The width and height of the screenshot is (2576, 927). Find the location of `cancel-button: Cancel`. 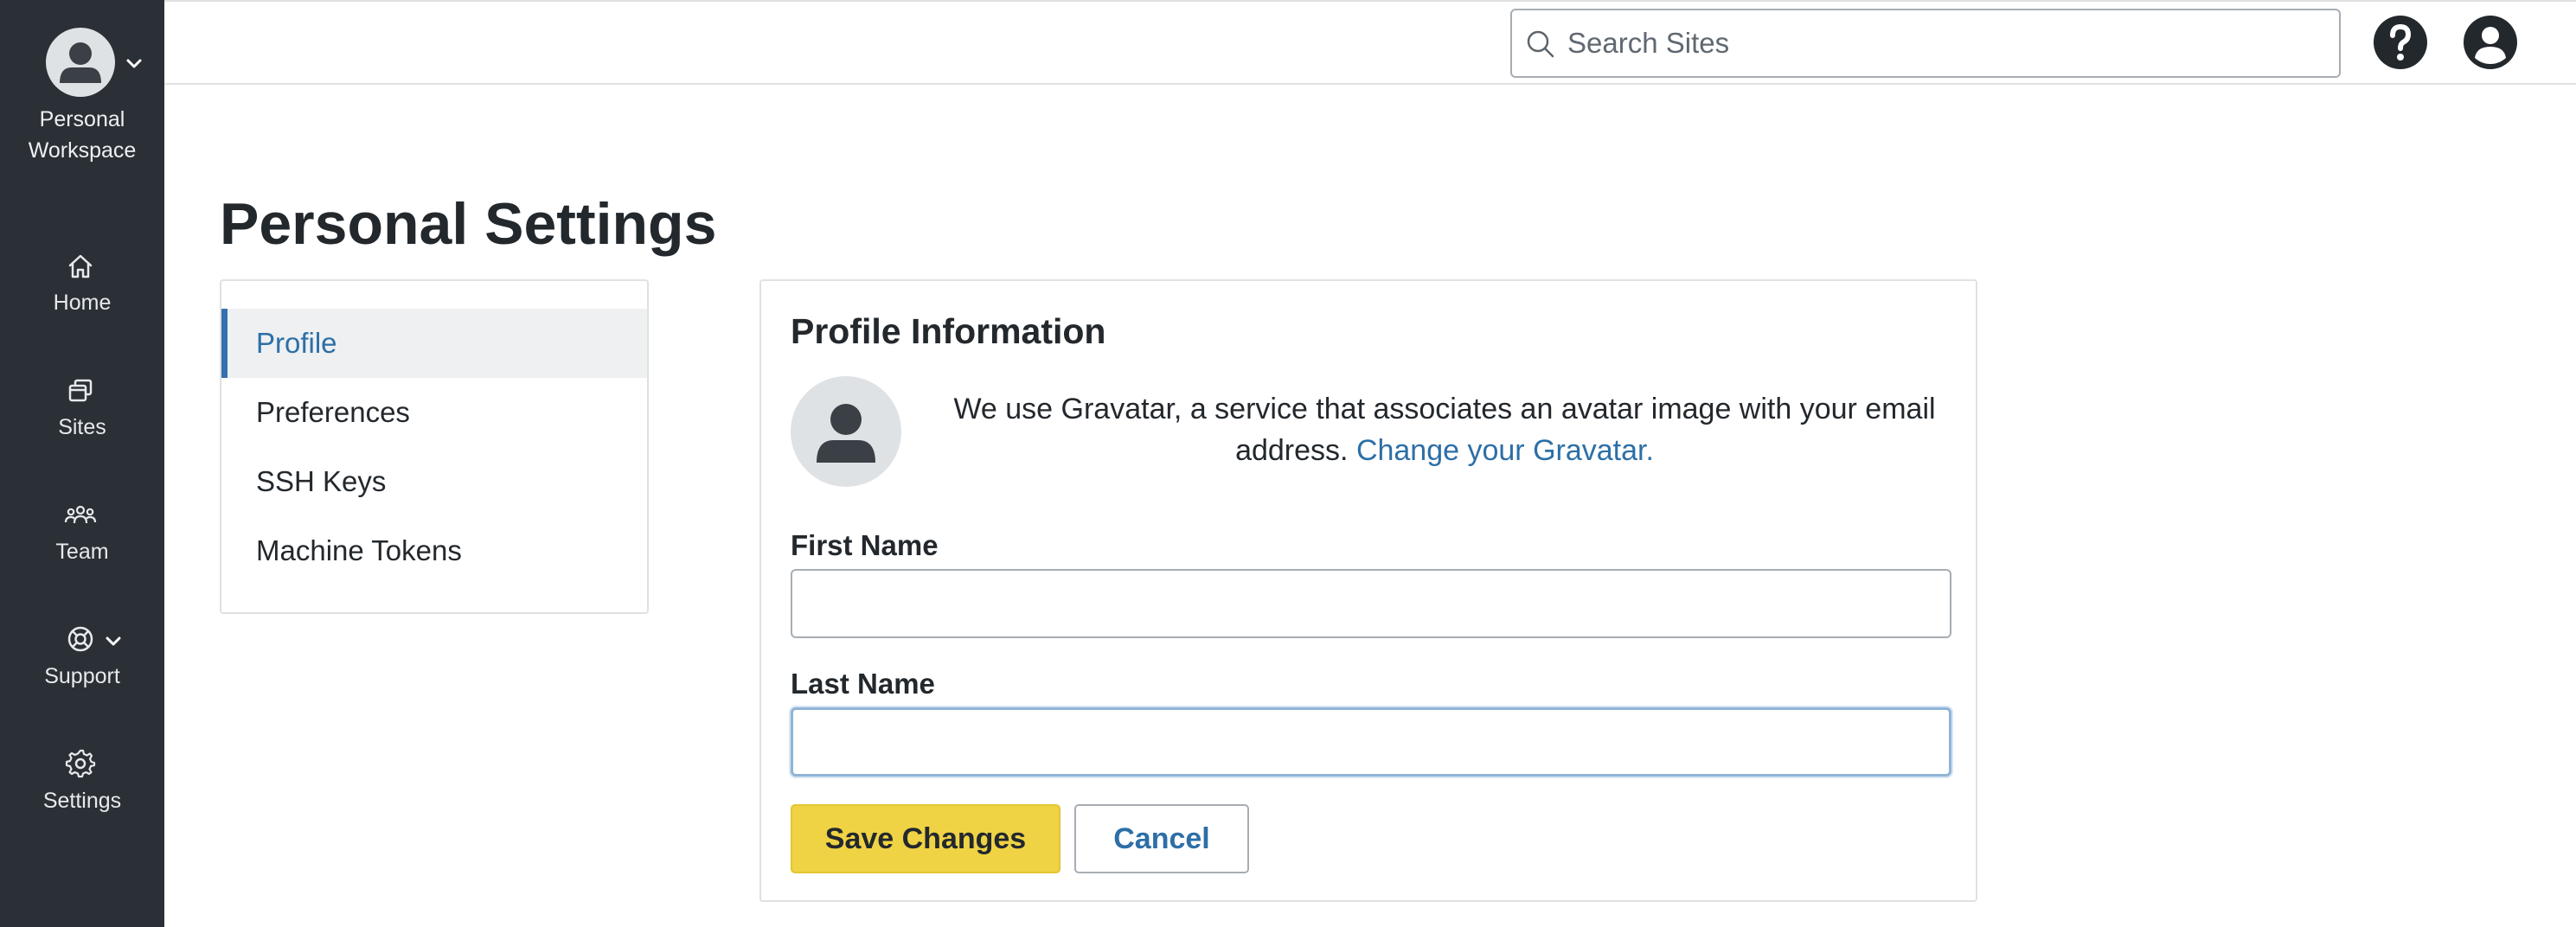

cancel-button: Cancel is located at coordinates (1161, 838).